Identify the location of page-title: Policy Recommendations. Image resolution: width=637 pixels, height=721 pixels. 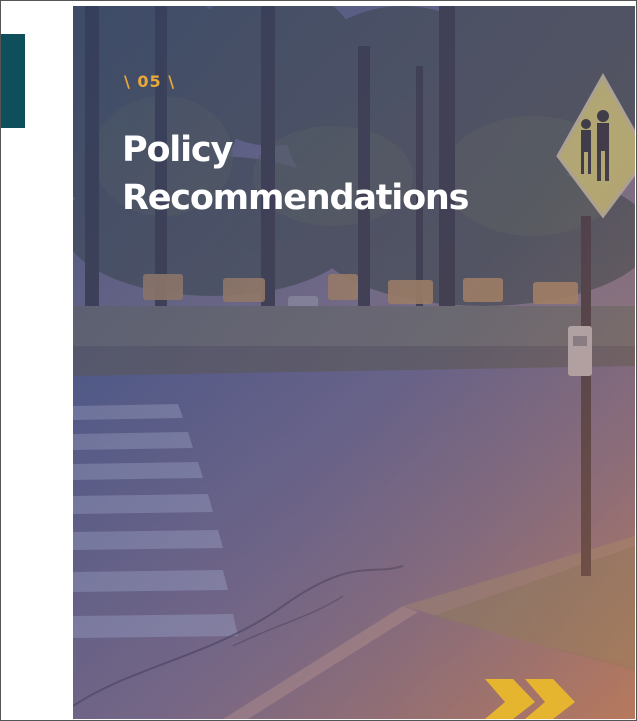
(295, 174).